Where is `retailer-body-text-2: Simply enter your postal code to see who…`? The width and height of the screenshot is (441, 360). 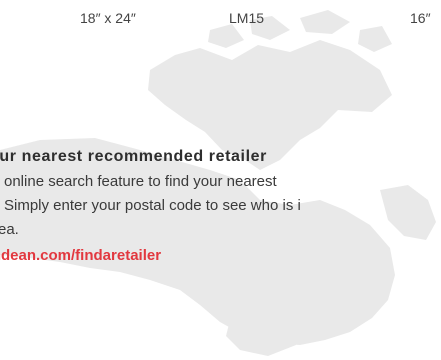 retailer-body-text-2: Simply enter your postal code to see who… is located at coordinates (152, 205).